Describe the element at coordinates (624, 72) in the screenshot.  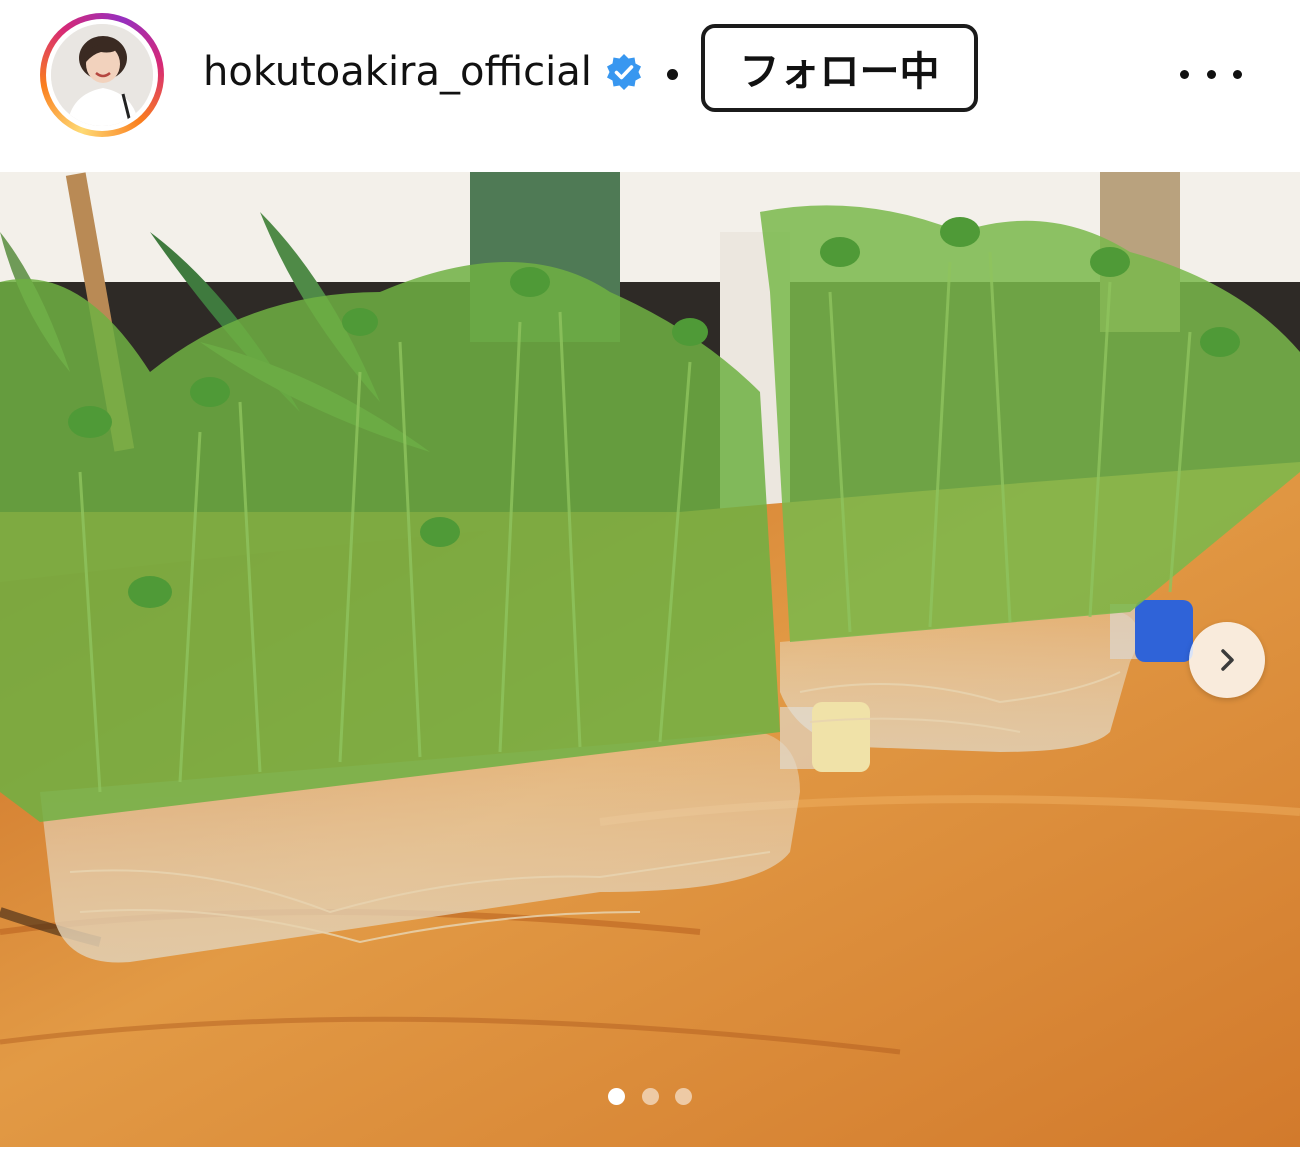
I see `verified-badge-icon` at that location.